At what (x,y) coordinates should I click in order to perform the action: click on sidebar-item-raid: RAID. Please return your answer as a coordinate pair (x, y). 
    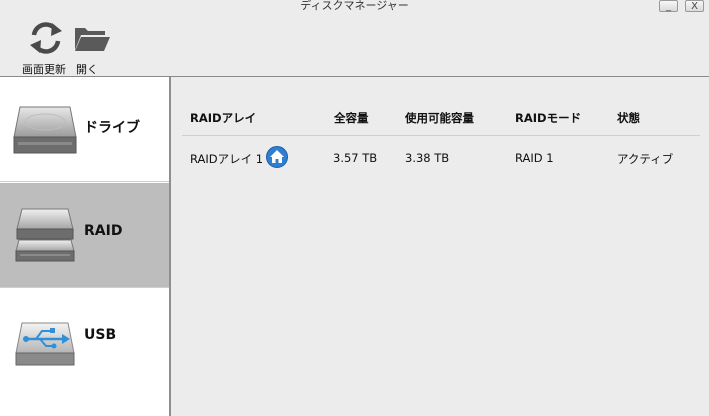
    Looking at the image, I should click on (84, 235).